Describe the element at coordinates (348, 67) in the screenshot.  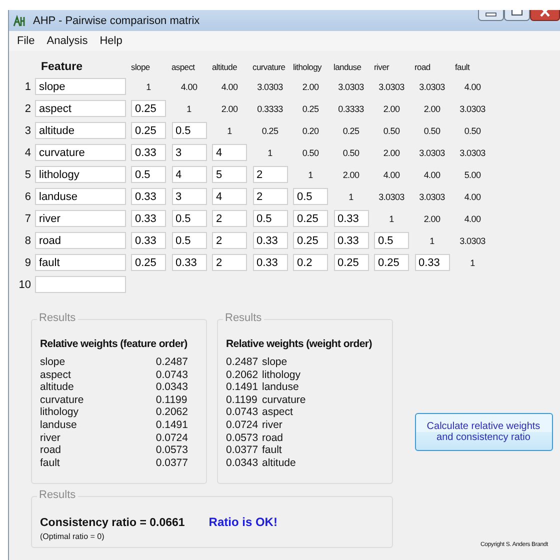
I see `column-header: landuse` at that location.